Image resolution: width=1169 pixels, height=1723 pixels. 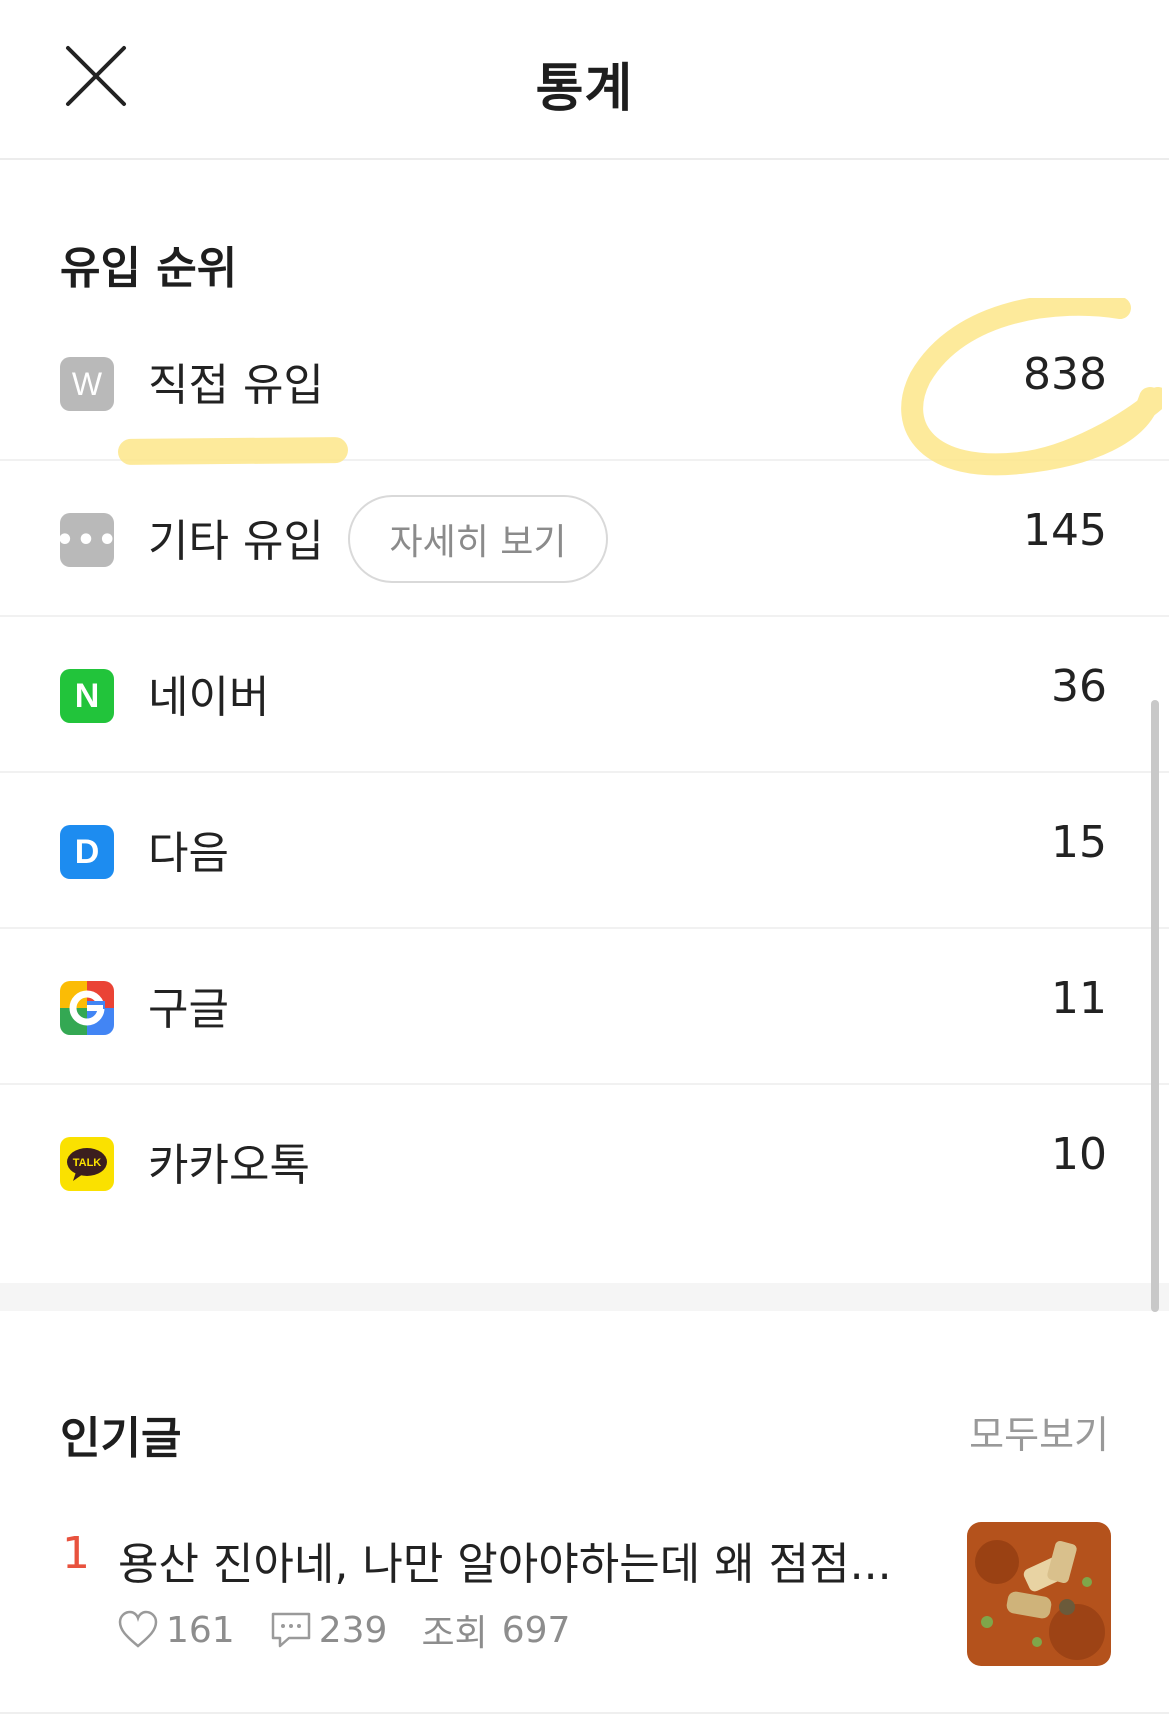 I want to click on post-thumbnail, so click(x=1039, y=1594).